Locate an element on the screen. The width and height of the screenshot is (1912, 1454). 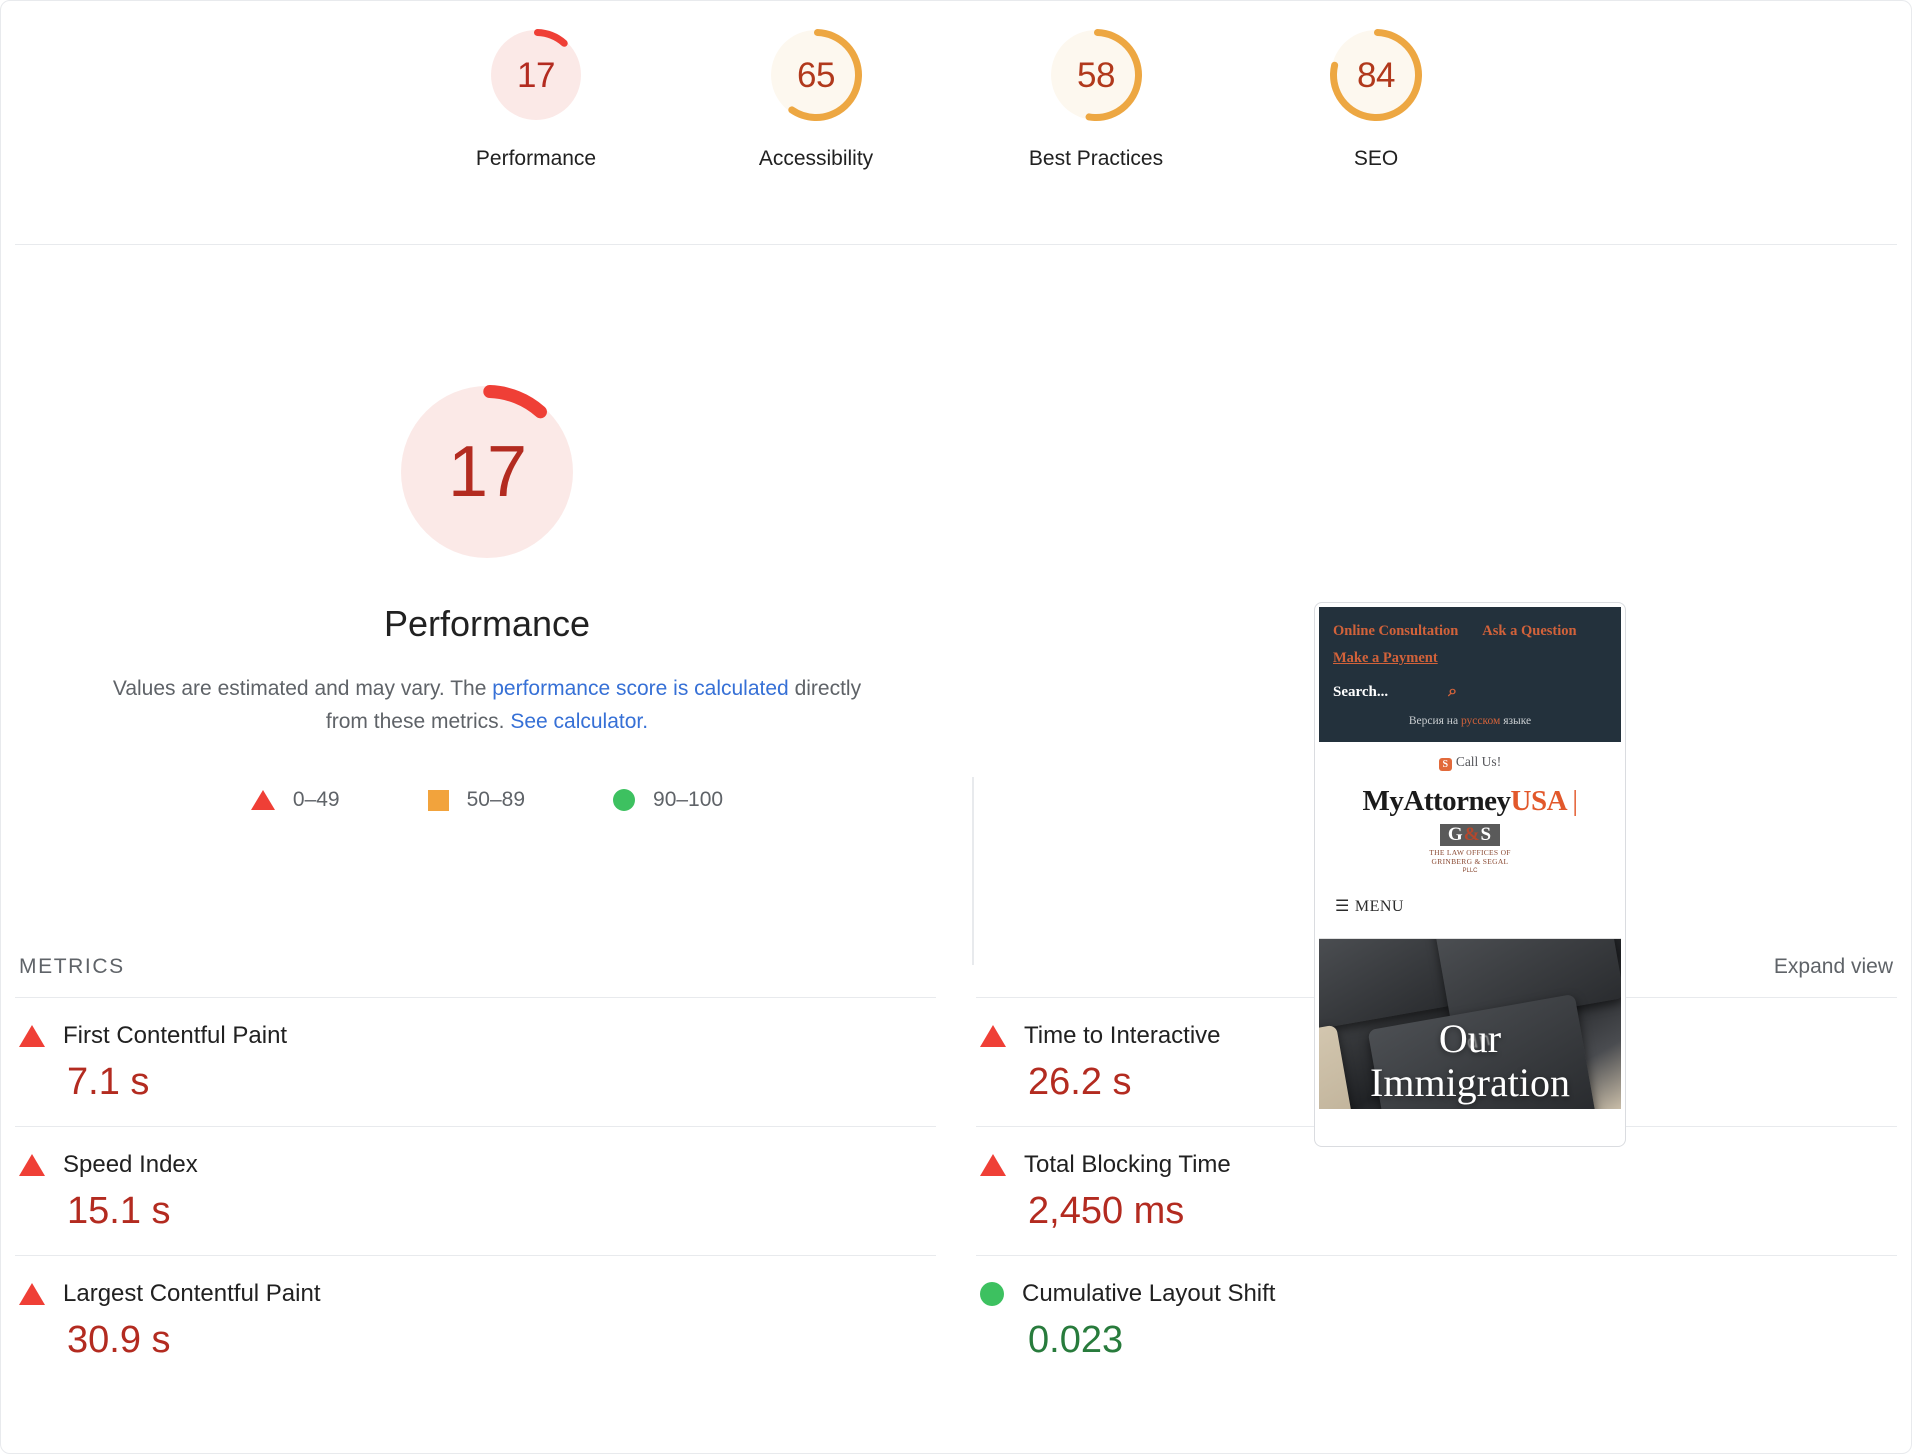
site-link-ask-a-question: Ask a Question is located at coordinates (1529, 631).